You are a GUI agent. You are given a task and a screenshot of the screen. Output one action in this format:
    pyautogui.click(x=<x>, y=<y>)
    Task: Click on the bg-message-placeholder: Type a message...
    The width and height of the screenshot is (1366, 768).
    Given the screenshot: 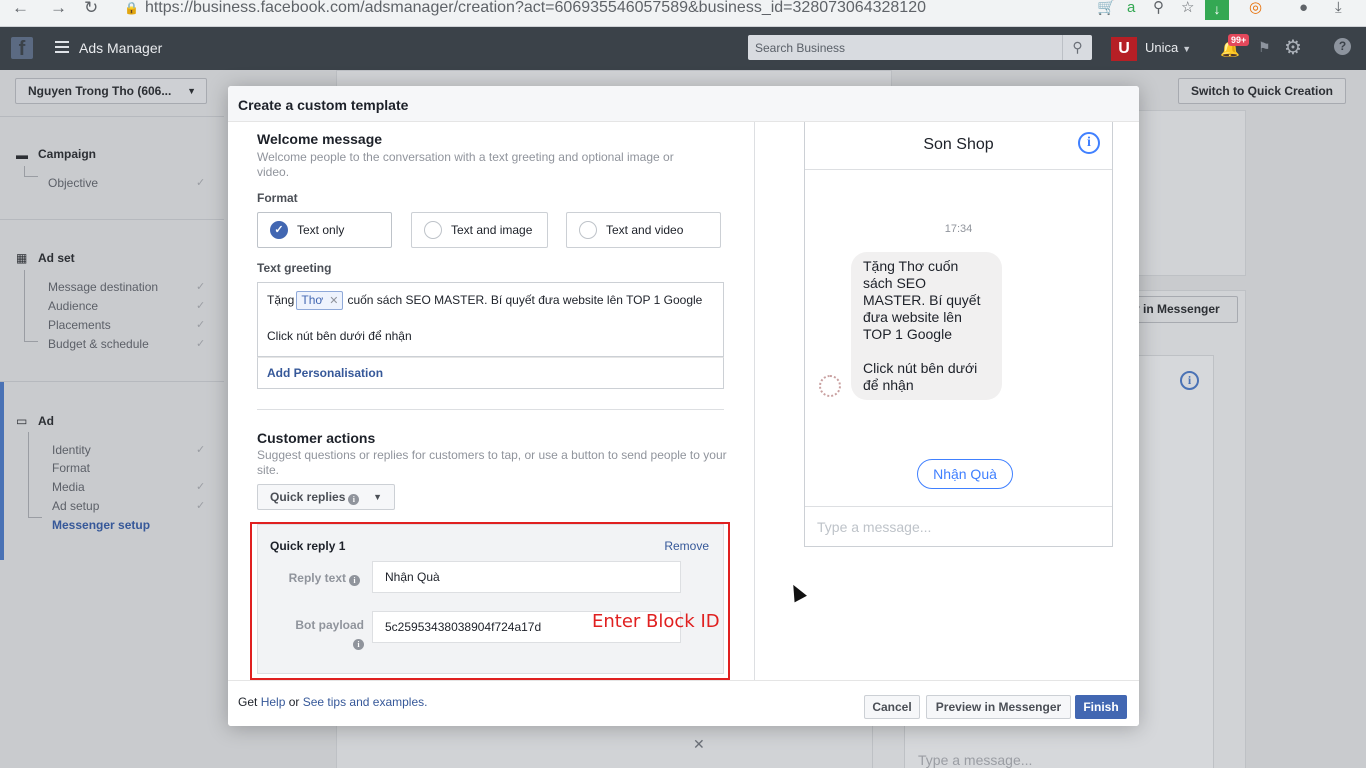 What is the action you would take?
    pyautogui.click(x=975, y=760)
    